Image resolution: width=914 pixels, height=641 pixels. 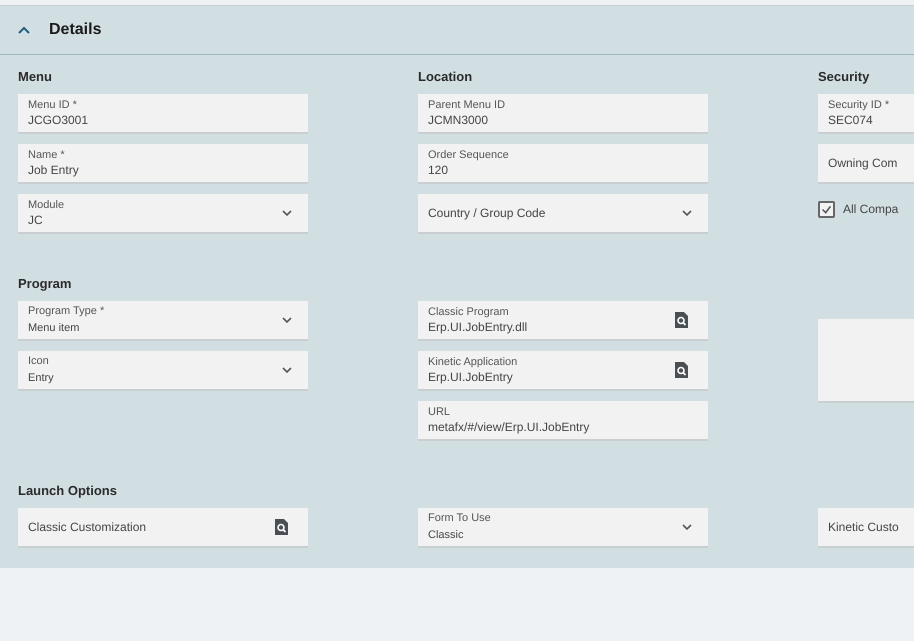 I want to click on text-field: Kinetic Custo, so click(x=866, y=528).